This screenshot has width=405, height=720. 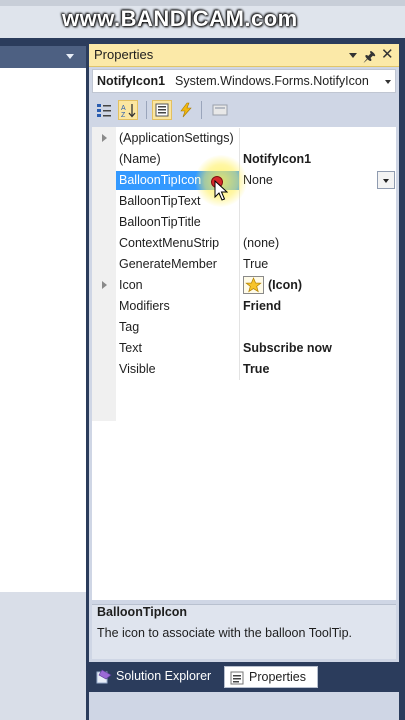 I want to click on property-pages-button, so click(x=220, y=110).